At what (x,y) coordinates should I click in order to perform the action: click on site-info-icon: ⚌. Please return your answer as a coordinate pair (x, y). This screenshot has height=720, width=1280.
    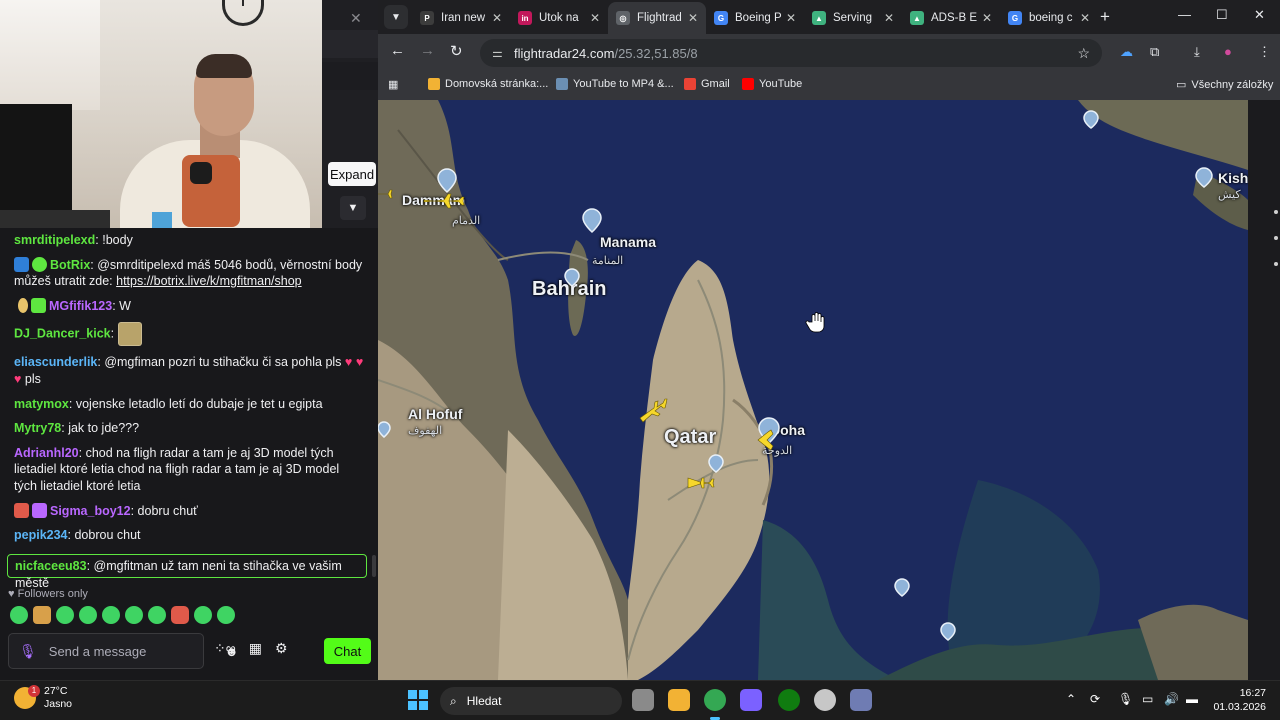
    Looking at the image, I should click on (503, 53).